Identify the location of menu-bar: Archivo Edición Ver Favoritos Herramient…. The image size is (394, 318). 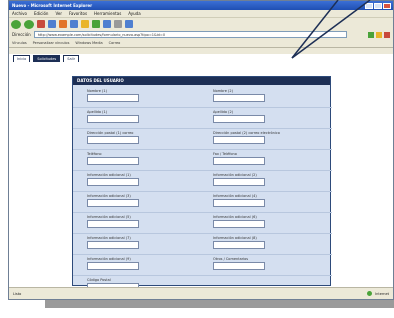
(201, 13).